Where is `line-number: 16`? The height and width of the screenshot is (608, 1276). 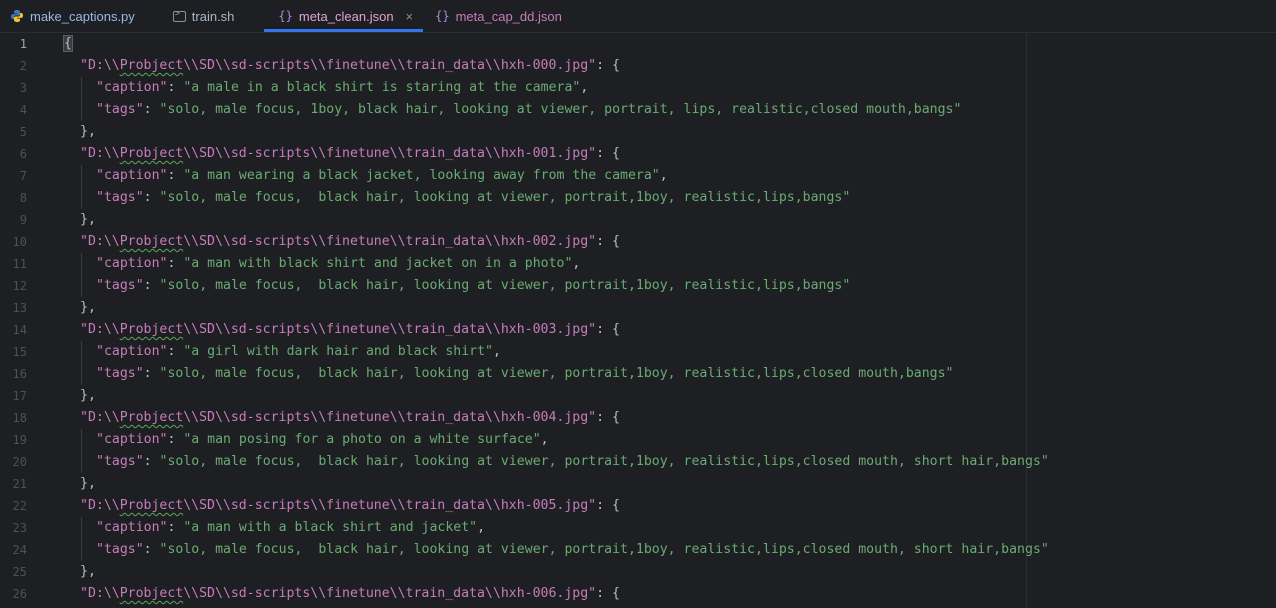 line-number: 16 is located at coordinates (19, 374).